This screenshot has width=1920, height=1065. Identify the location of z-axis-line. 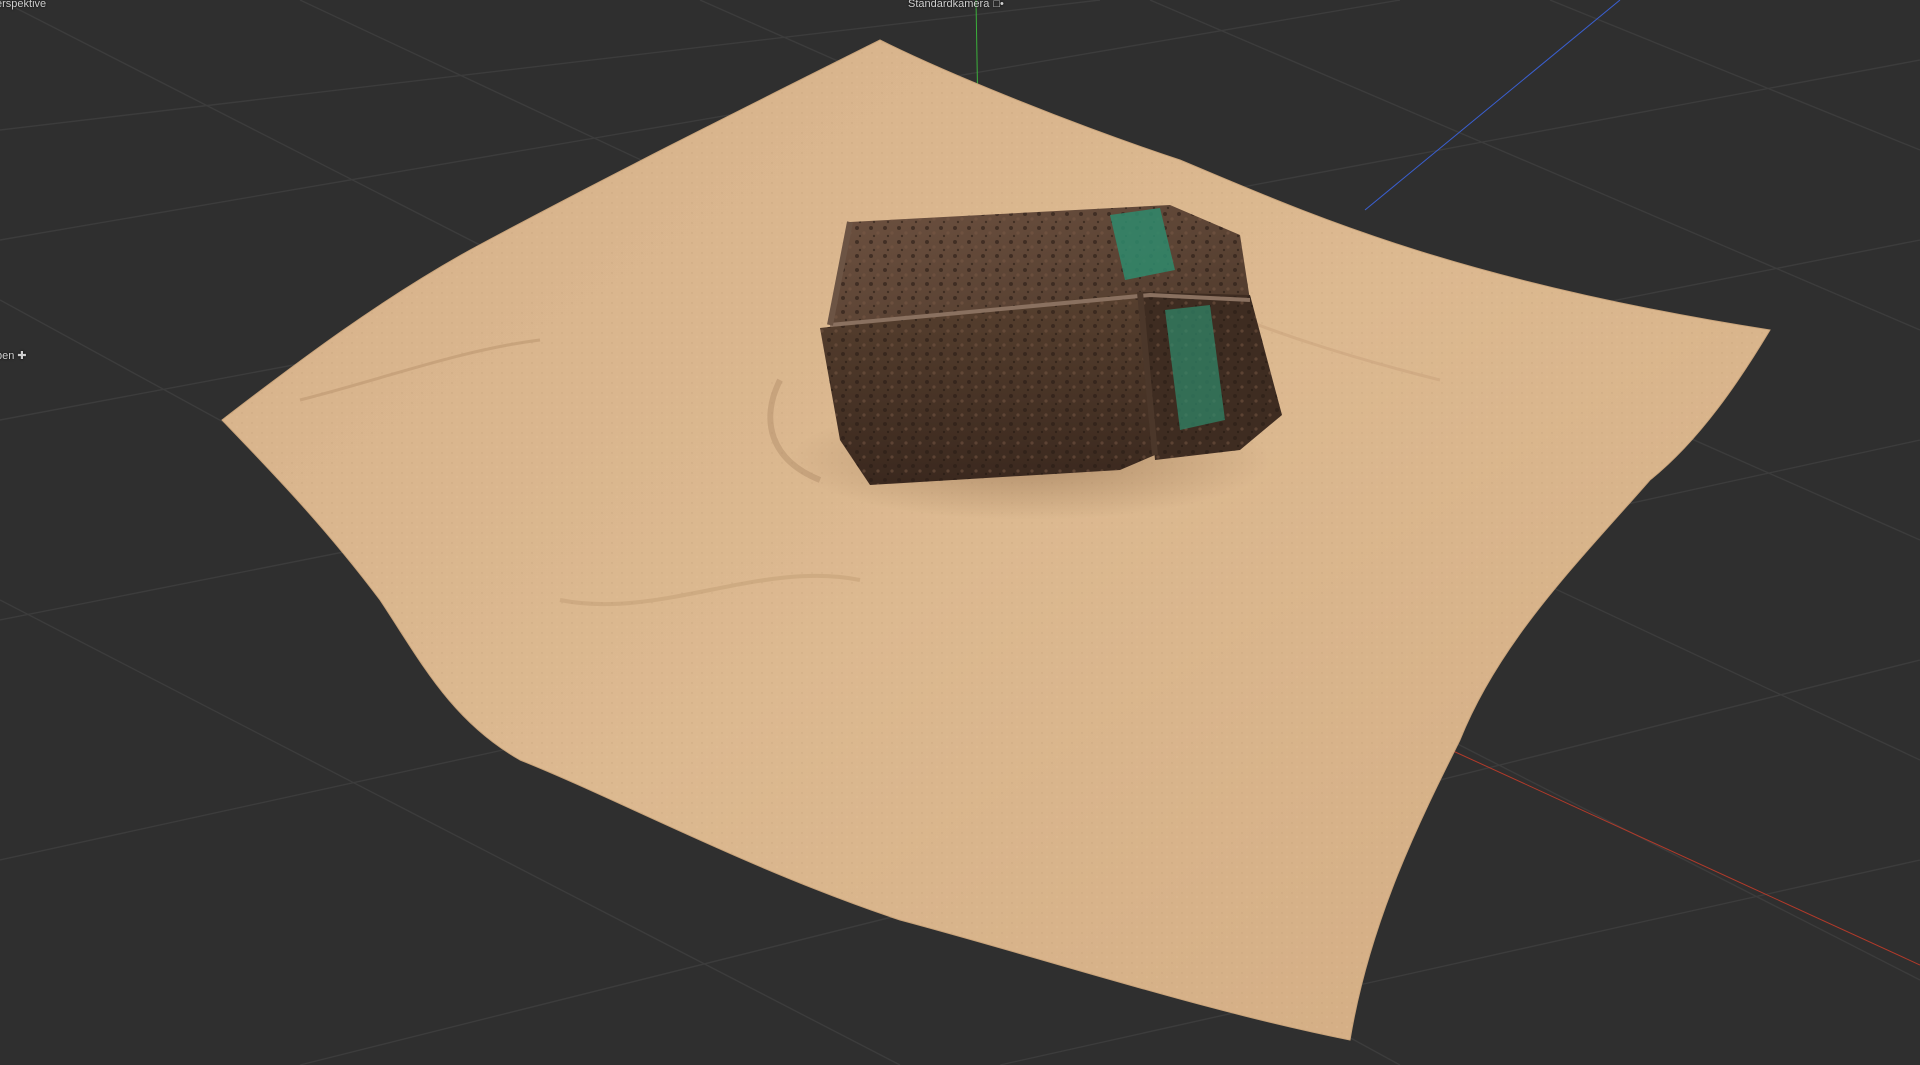
(1492, 105).